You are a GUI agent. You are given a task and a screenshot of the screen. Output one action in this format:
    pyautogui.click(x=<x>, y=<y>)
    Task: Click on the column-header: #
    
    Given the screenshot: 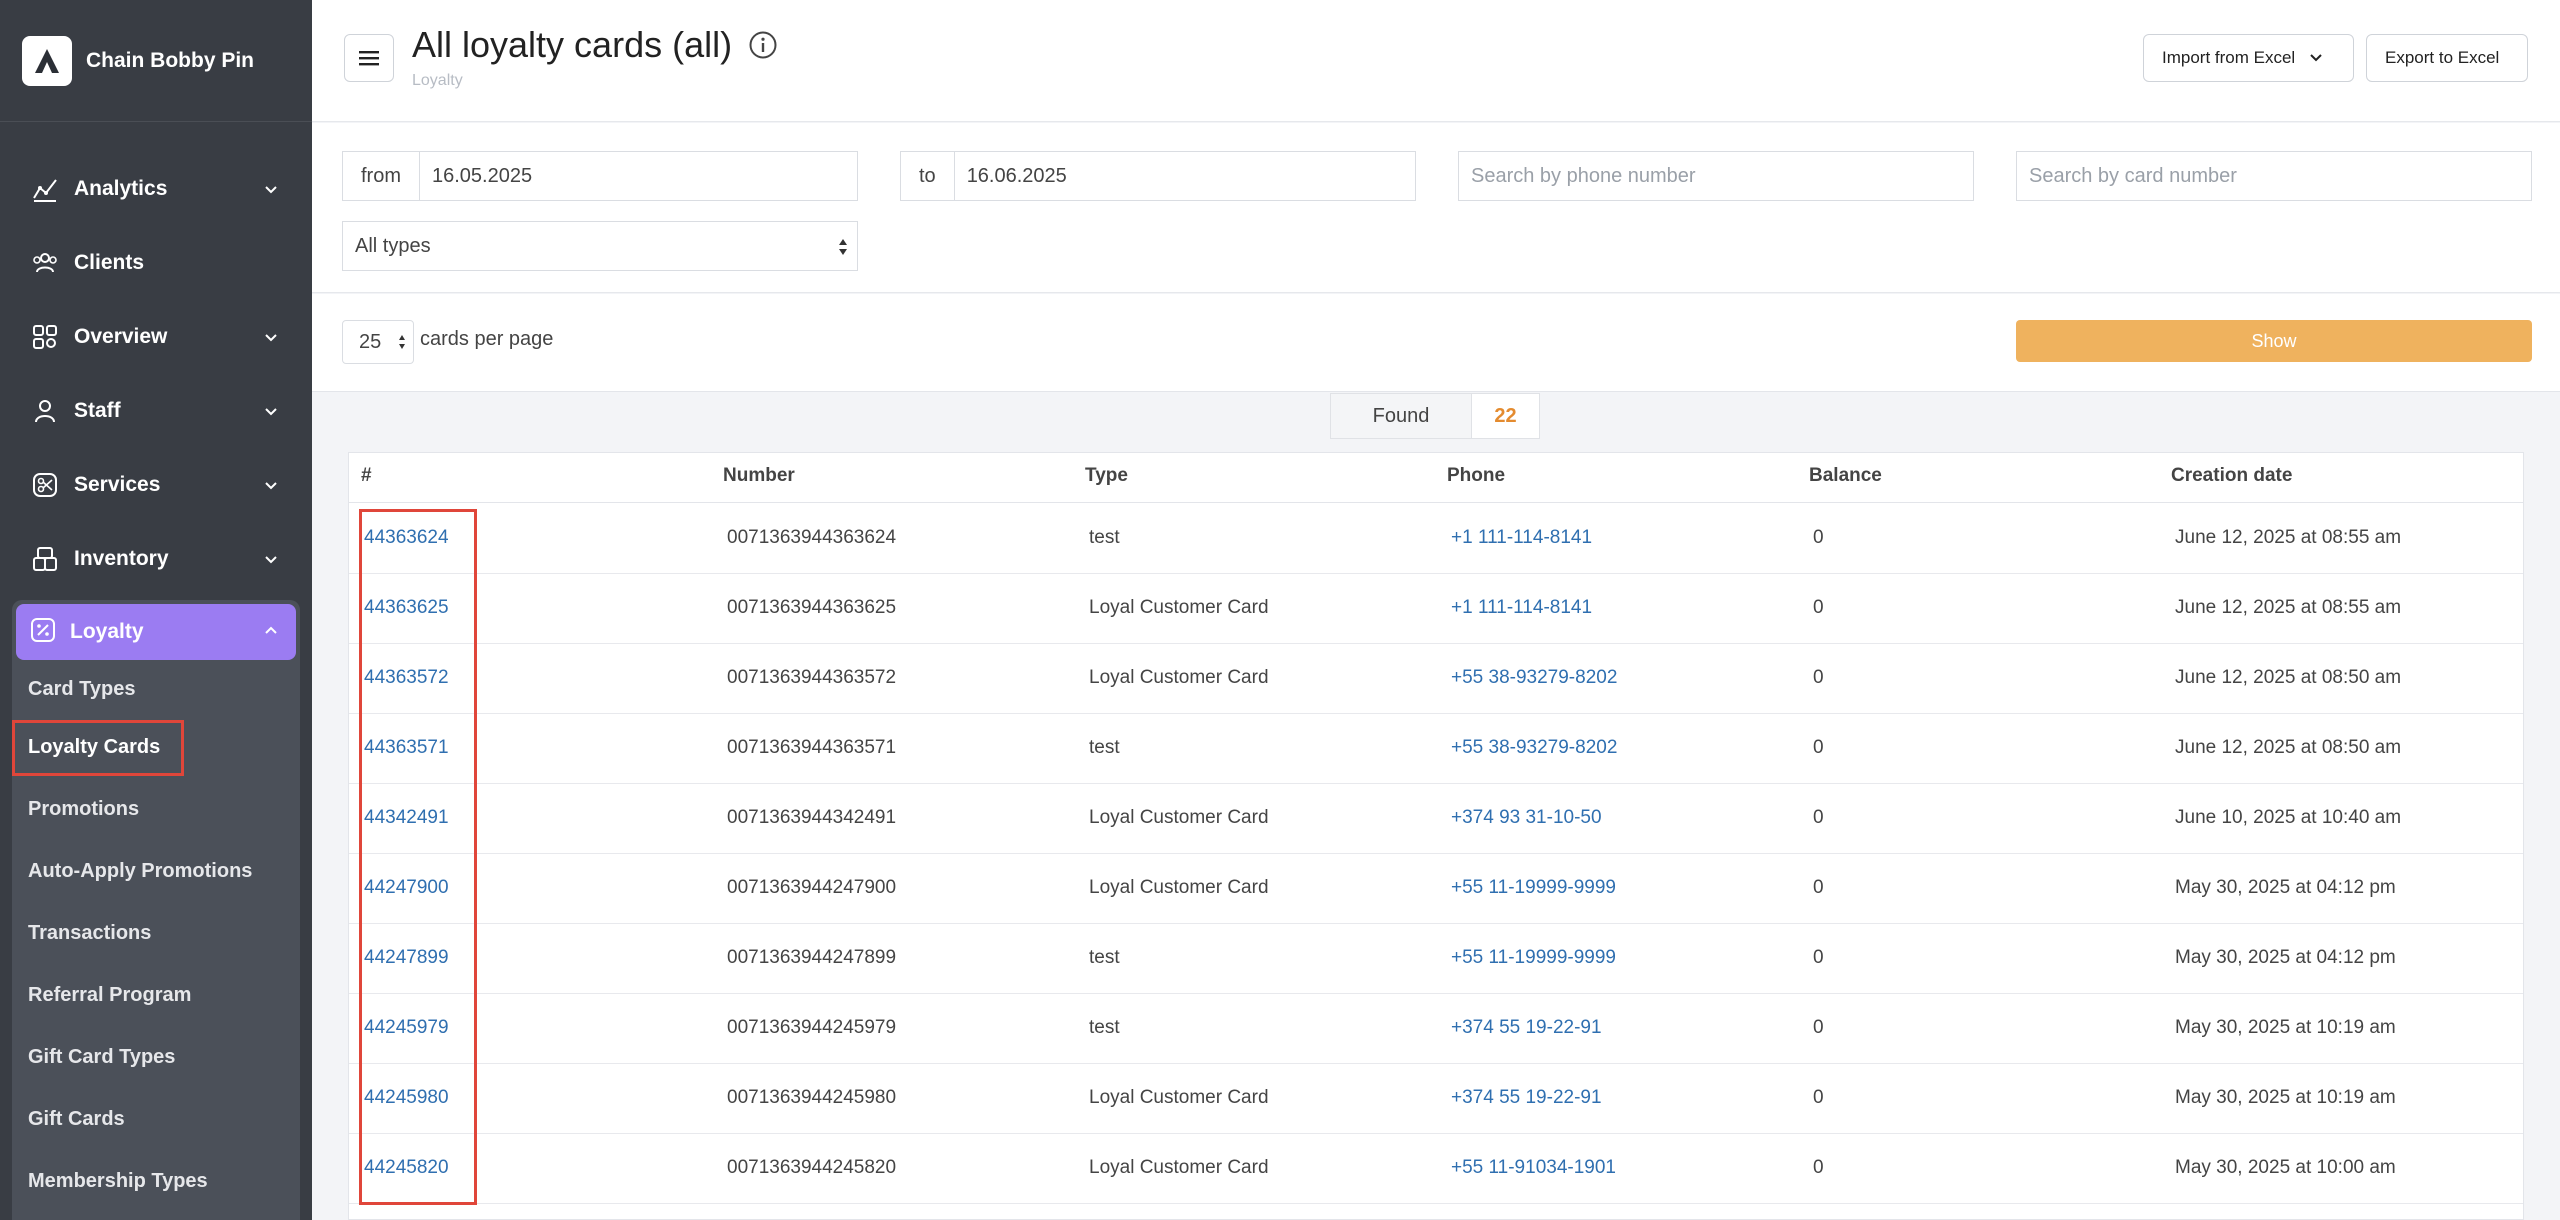 What is the action you would take?
    pyautogui.click(x=366, y=476)
    